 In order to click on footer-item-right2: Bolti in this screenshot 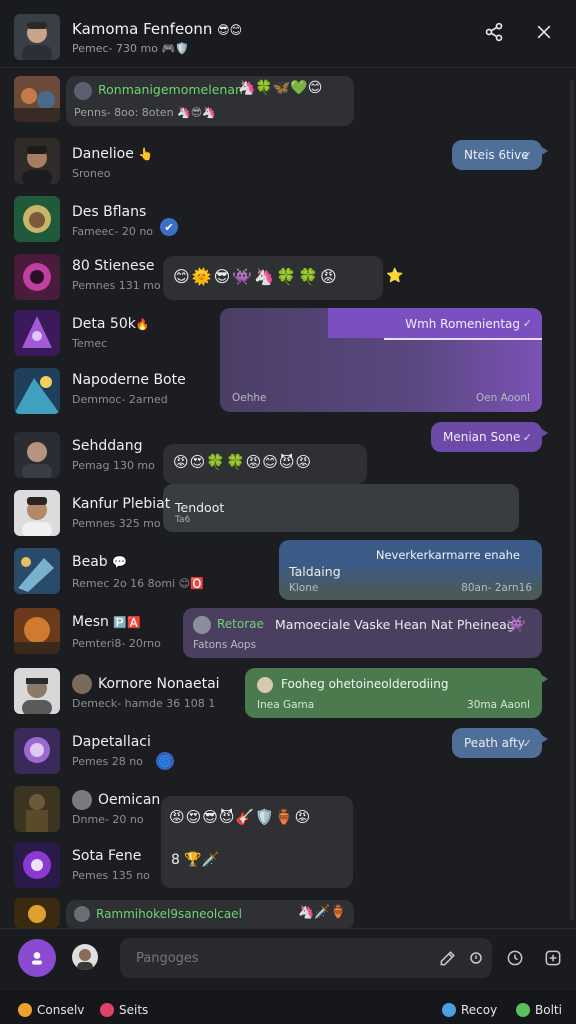, I will do `click(539, 1010)`.